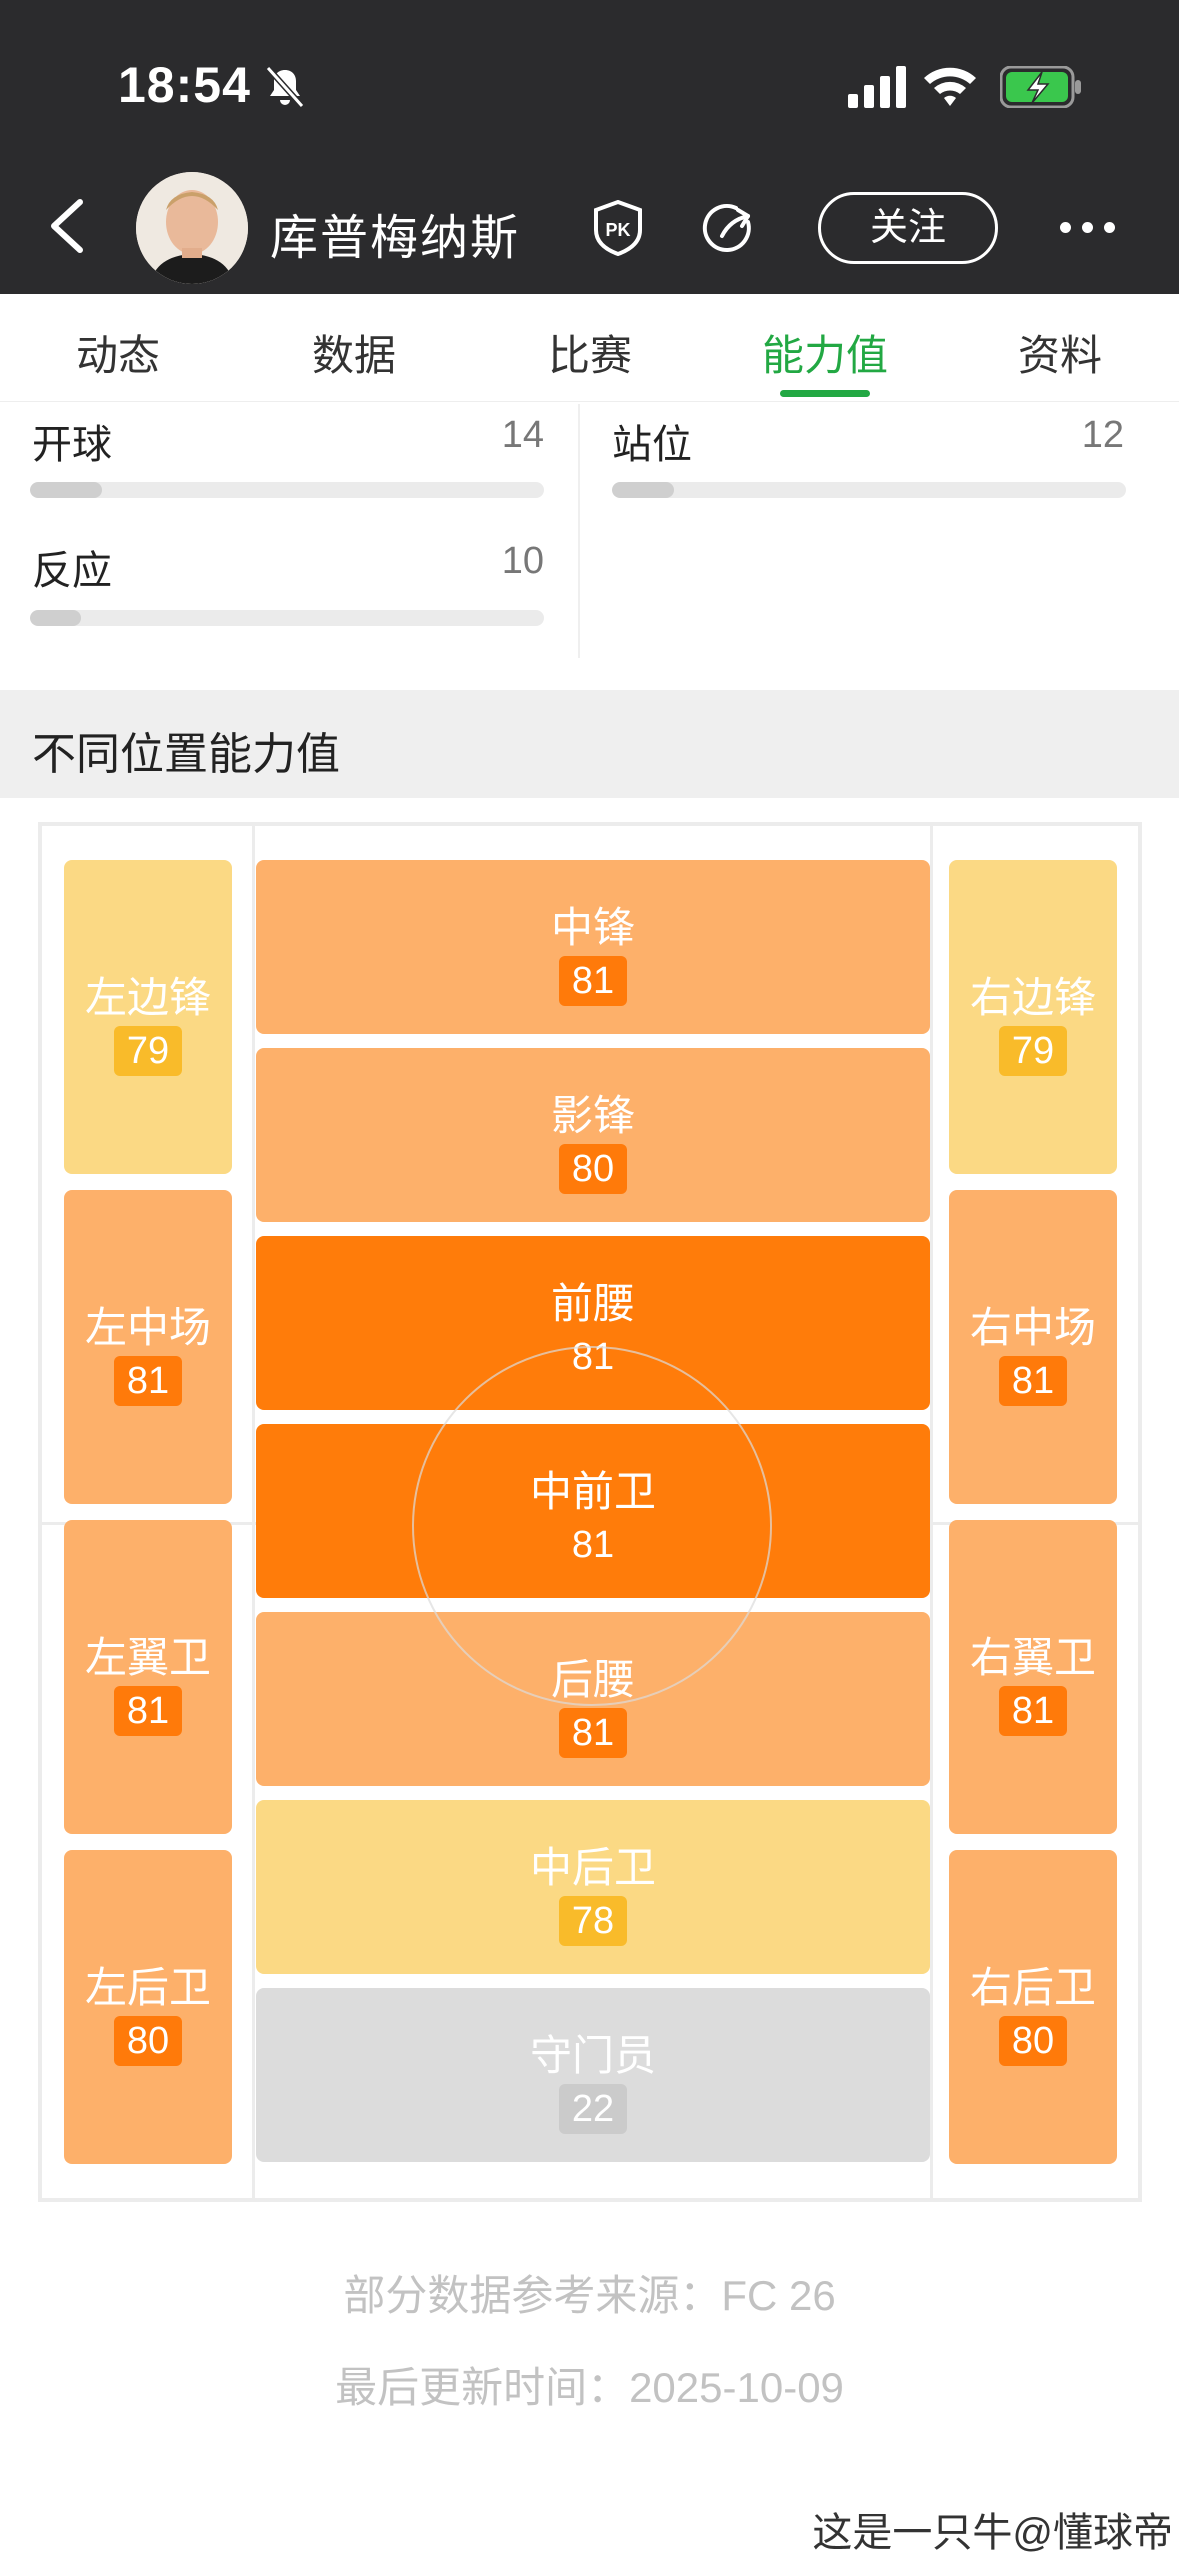 This screenshot has height=2556, width=1179. I want to click on status-time: 18:54, so click(184, 85).